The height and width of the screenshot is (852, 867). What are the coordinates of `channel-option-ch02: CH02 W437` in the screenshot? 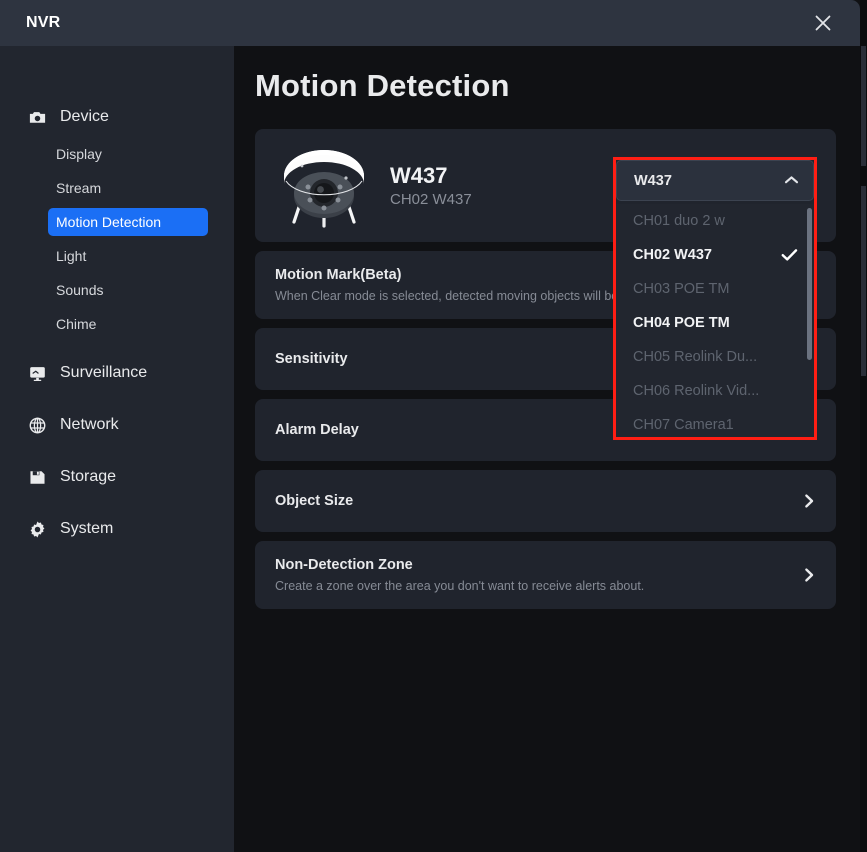 It's located at (715, 255).